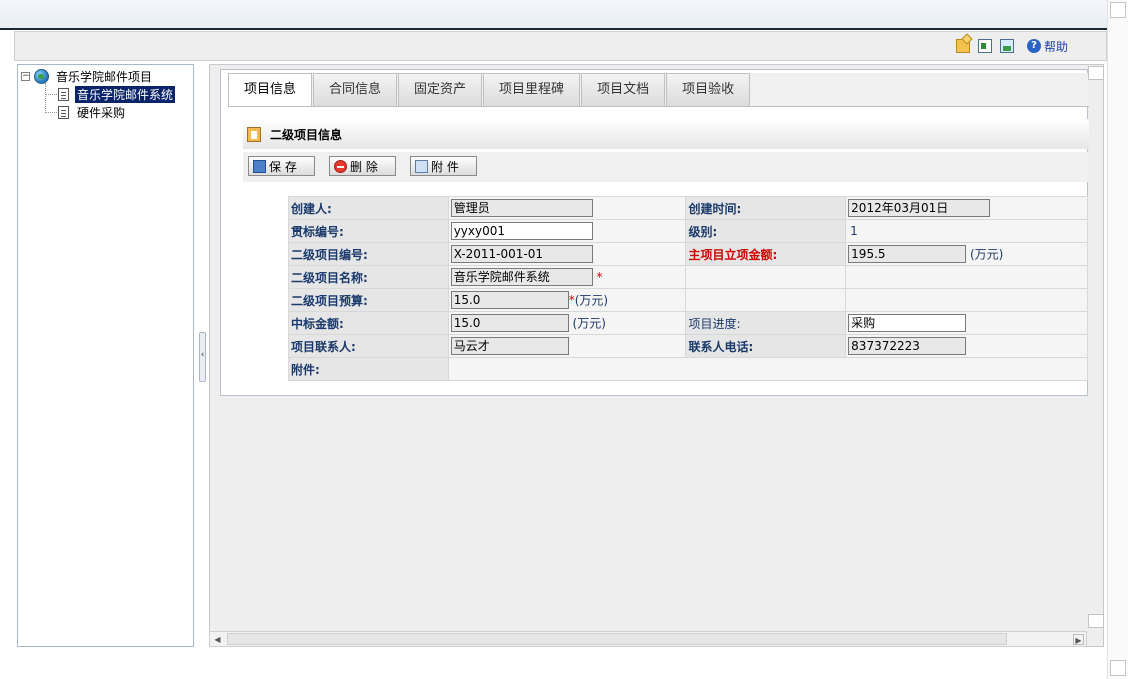 The height and width of the screenshot is (679, 1128). I want to click on tab-milestones: 项目里程碑, so click(532, 89).